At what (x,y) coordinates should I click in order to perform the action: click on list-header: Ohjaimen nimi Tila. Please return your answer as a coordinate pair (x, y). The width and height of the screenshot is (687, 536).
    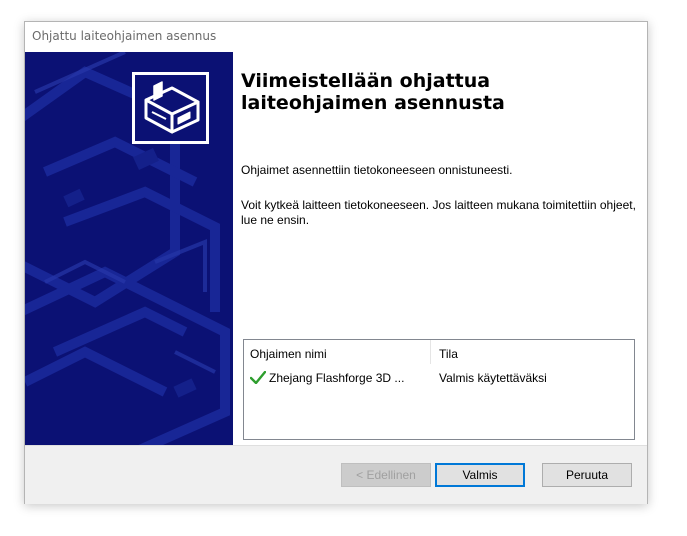
    Looking at the image, I should click on (439, 352).